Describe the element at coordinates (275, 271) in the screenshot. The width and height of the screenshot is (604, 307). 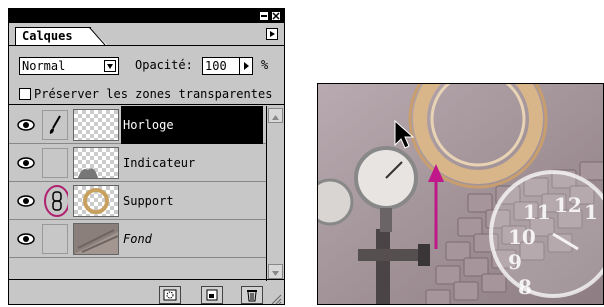
I see `scroll-down-button` at that location.